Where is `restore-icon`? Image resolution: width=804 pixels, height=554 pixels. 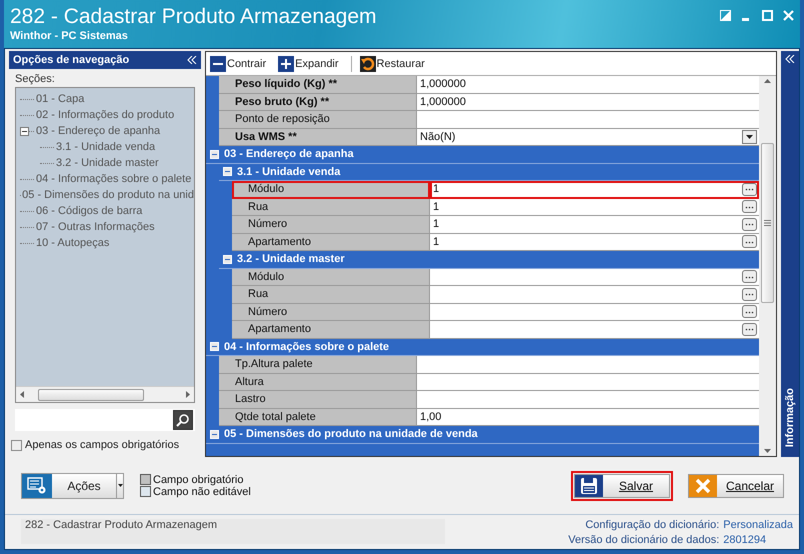 restore-icon is located at coordinates (368, 64).